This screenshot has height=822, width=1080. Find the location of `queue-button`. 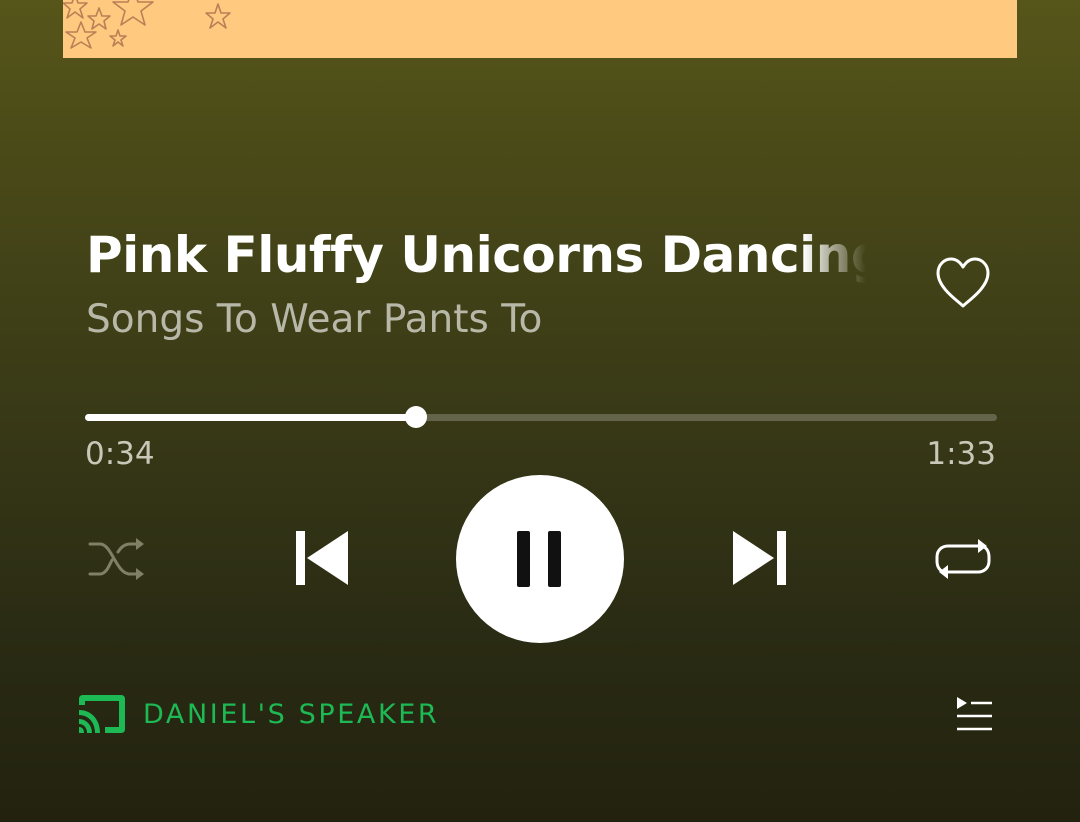

queue-button is located at coordinates (974, 714).